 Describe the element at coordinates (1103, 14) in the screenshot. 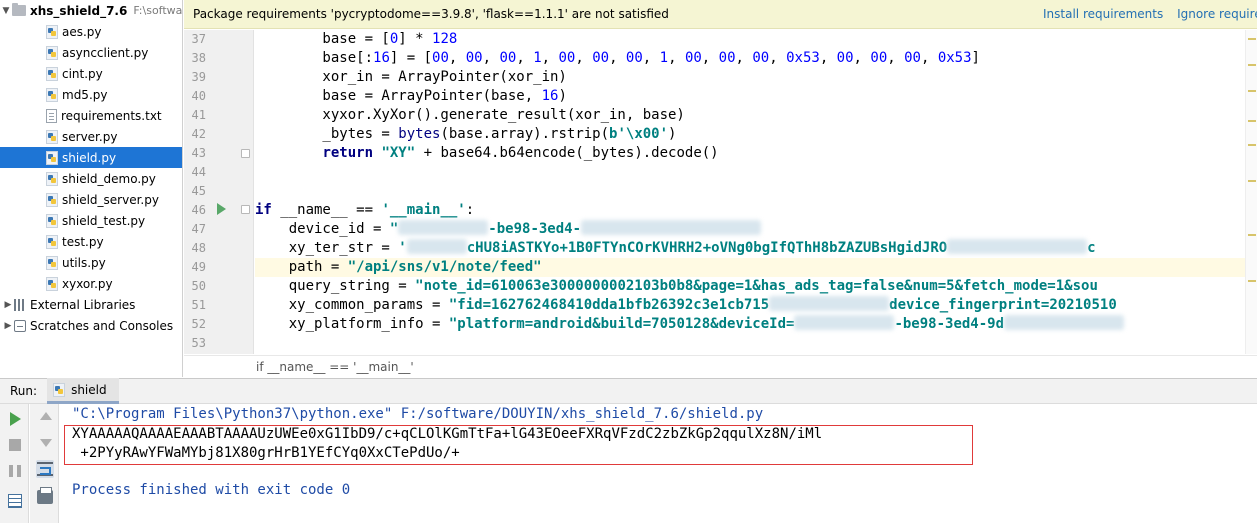

I see `install-requirements-link: Install requirements` at that location.